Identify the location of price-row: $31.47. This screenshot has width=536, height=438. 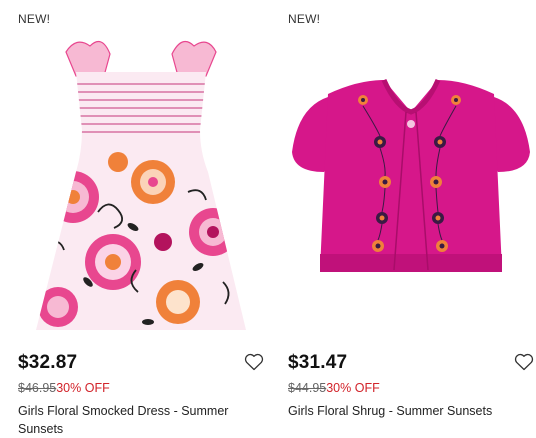
(411, 364).